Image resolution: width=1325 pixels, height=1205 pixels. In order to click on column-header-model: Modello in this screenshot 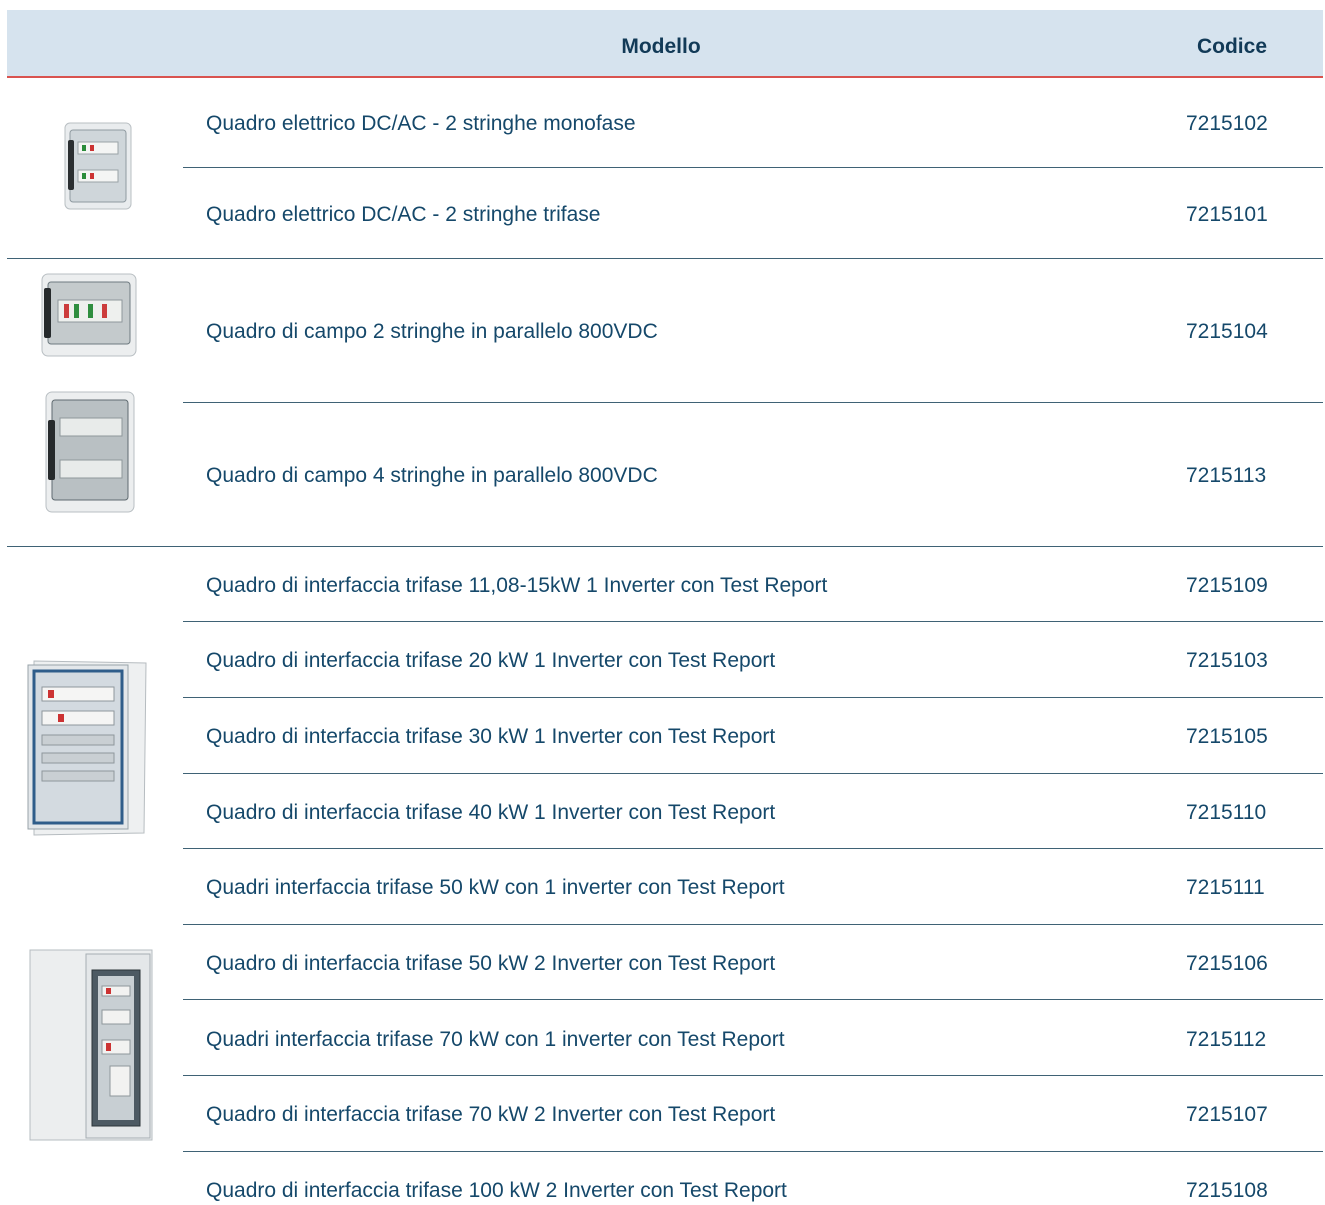, I will do `click(661, 46)`.